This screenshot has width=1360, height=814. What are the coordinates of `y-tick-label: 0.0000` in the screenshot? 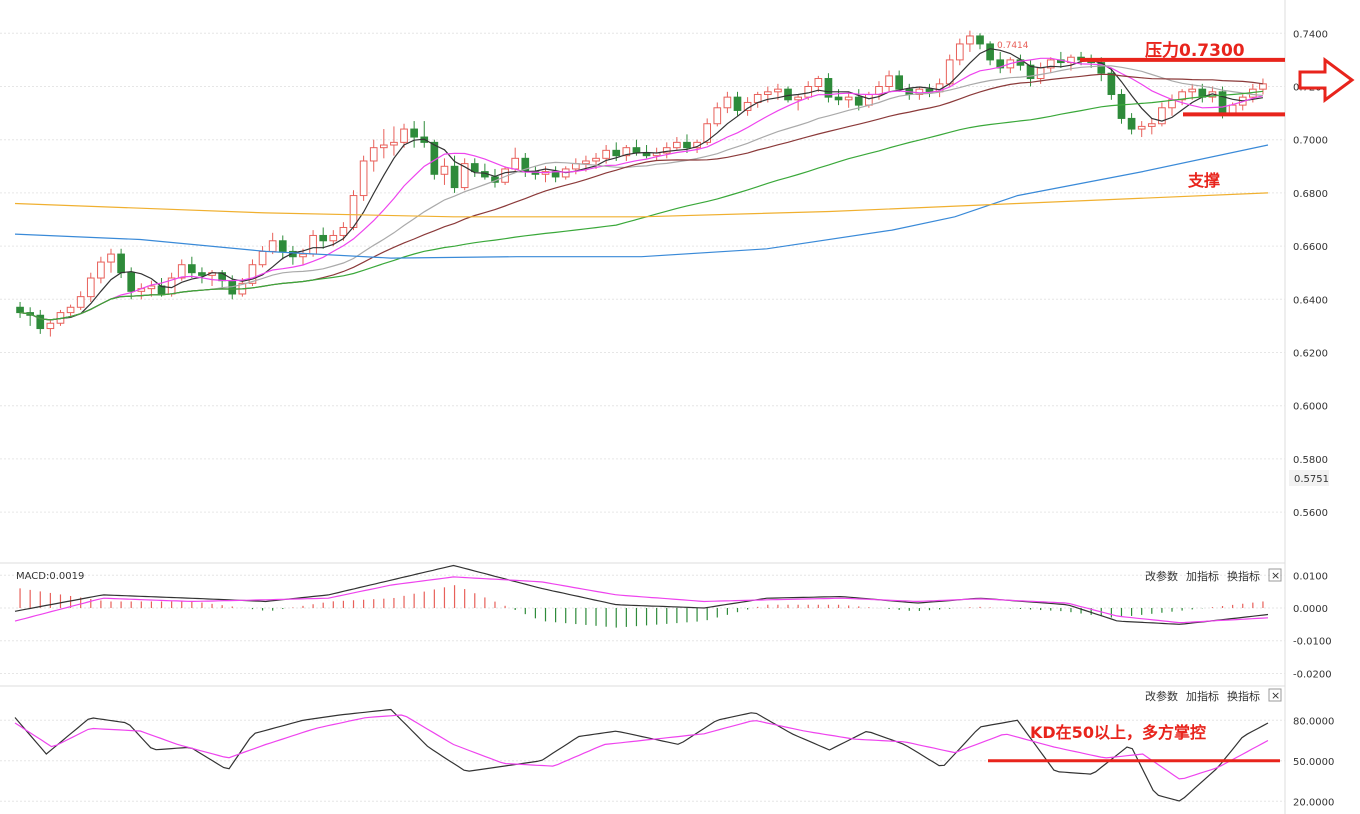 It's located at (1310, 609).